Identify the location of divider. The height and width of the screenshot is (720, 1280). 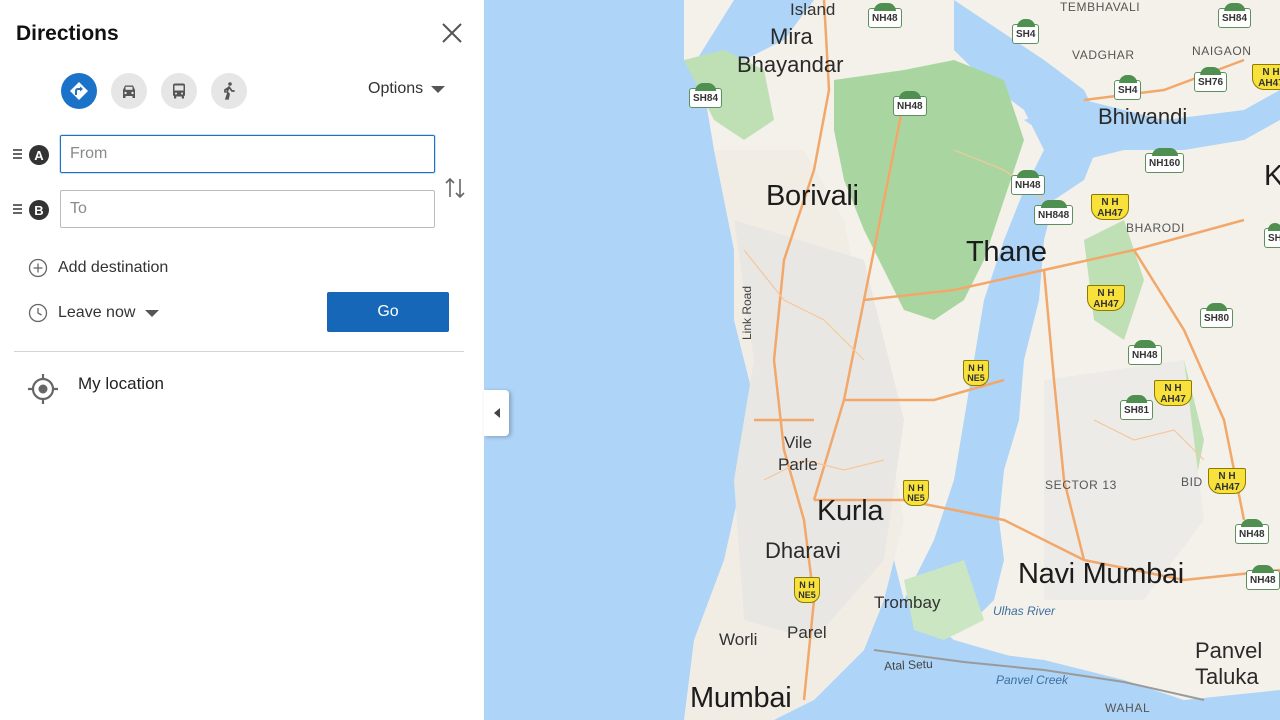
(239, 351).